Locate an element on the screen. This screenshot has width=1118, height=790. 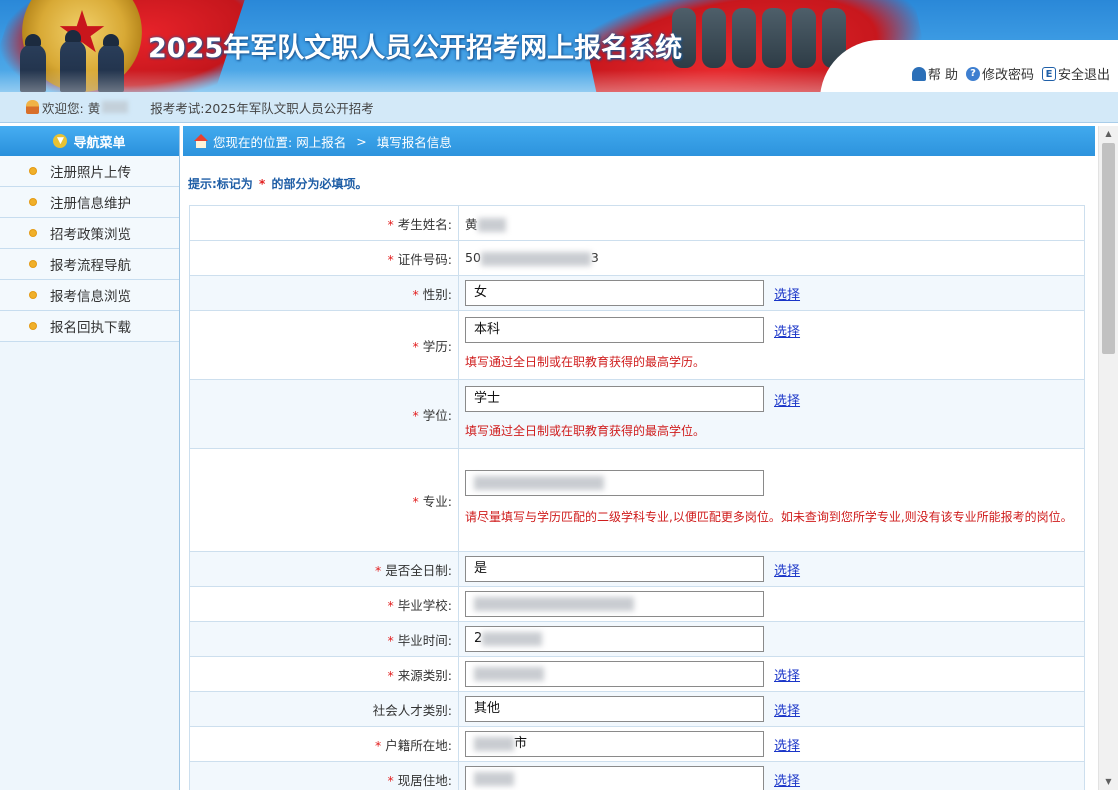
form-row-grad-time: * 毕业时间: 2 is located at coordinates (637, 639).